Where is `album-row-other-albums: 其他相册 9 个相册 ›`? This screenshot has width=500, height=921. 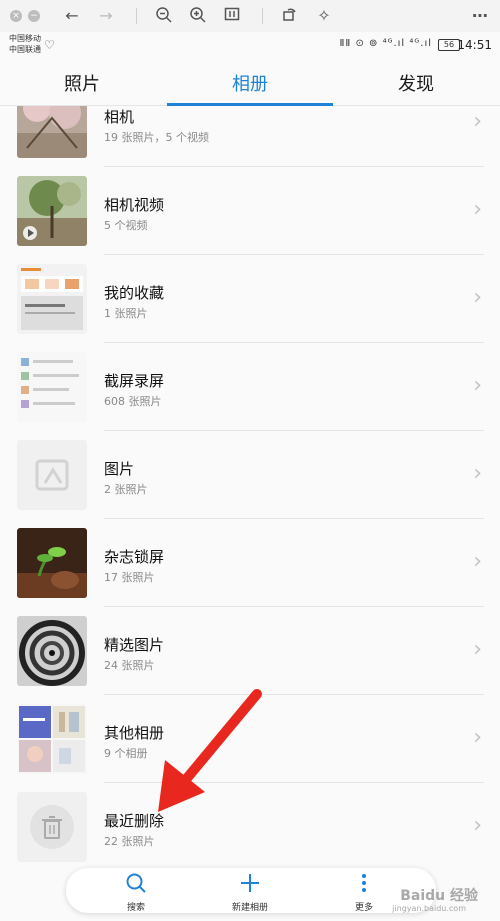
album-row-other-albums: 其他相册 9 个相册 › is located at coordinates (250, 739).